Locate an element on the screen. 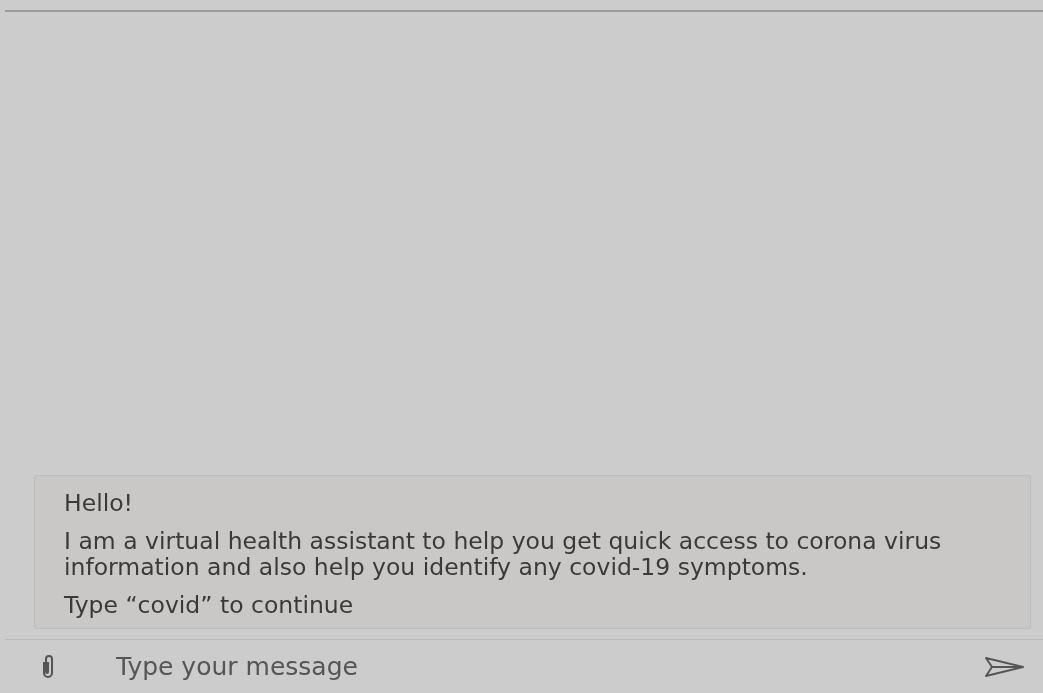 This screenshot has width=1043, height=693. send-icon is located at coordinates (1005, 666).